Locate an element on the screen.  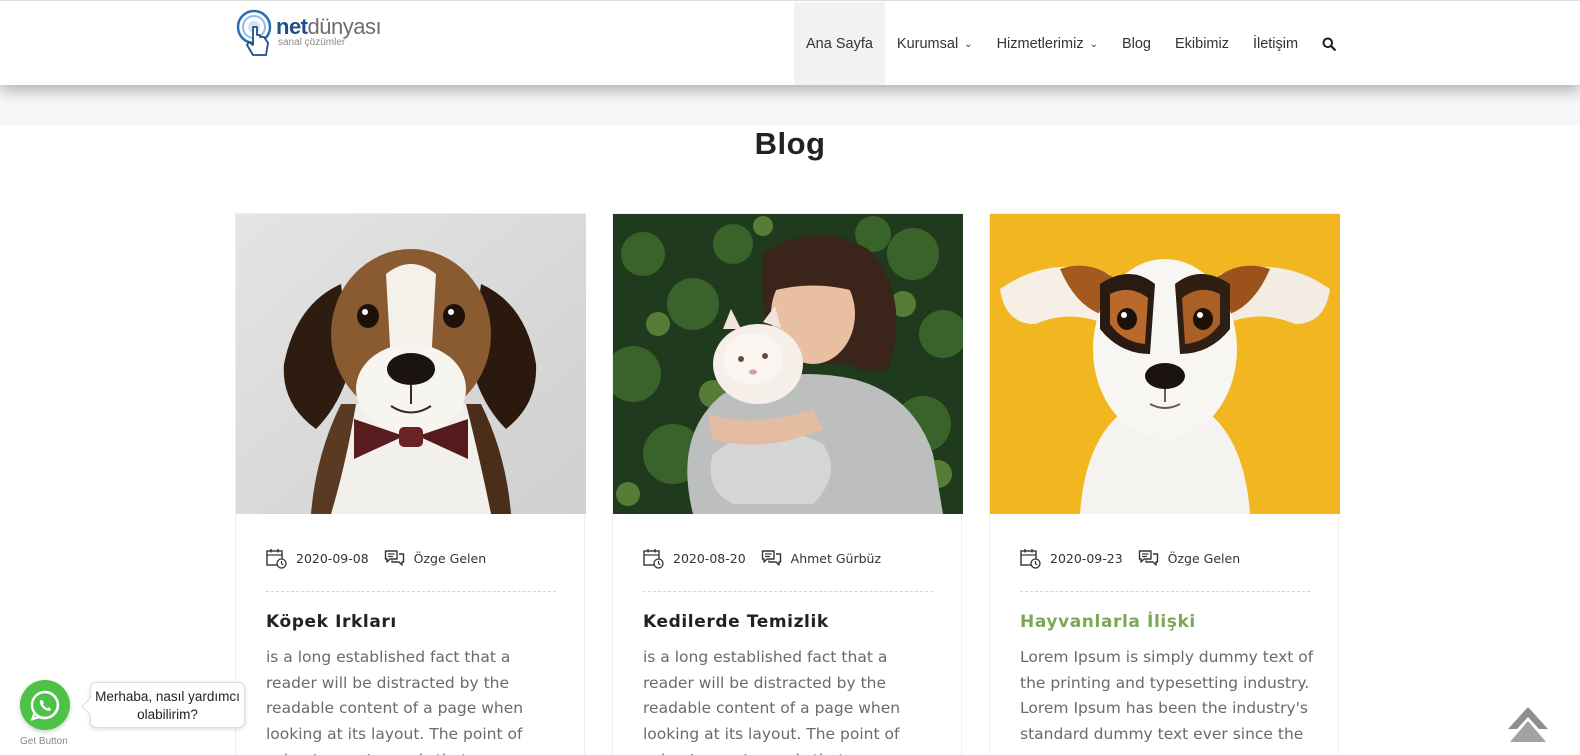
nav-label: Ekibimiz is located at coordinates (1201, 43).